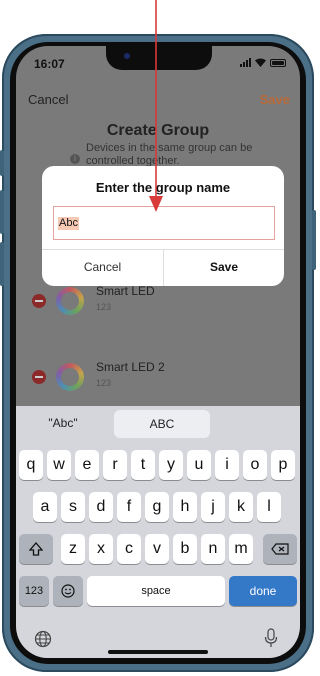  What do you see at coordinates (275, 99) in the screenshot?
I see `nav-save-button: Save` at bounding box center [275, 99].